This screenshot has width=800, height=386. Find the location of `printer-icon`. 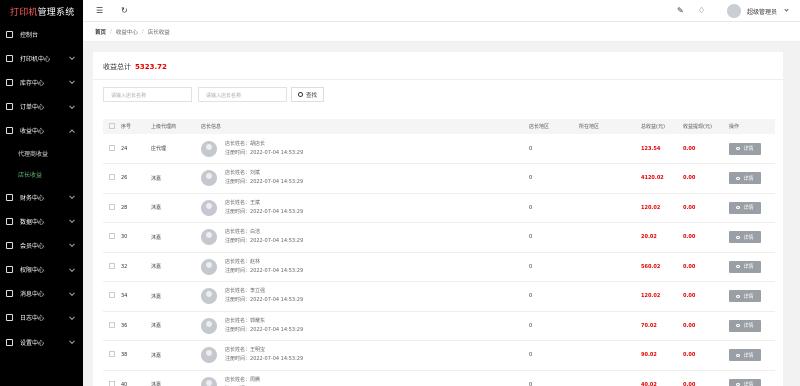

printer-icon is located at coordinates (9, 58).